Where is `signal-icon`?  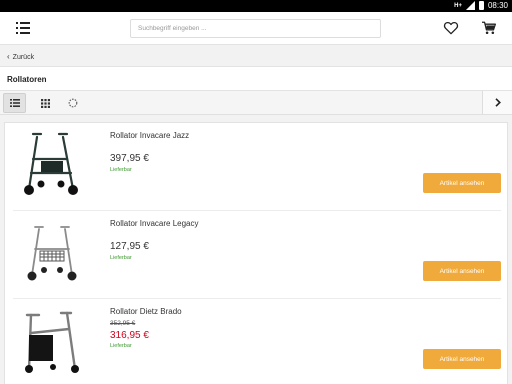
signal-icon is located at coordinates (470, 5).